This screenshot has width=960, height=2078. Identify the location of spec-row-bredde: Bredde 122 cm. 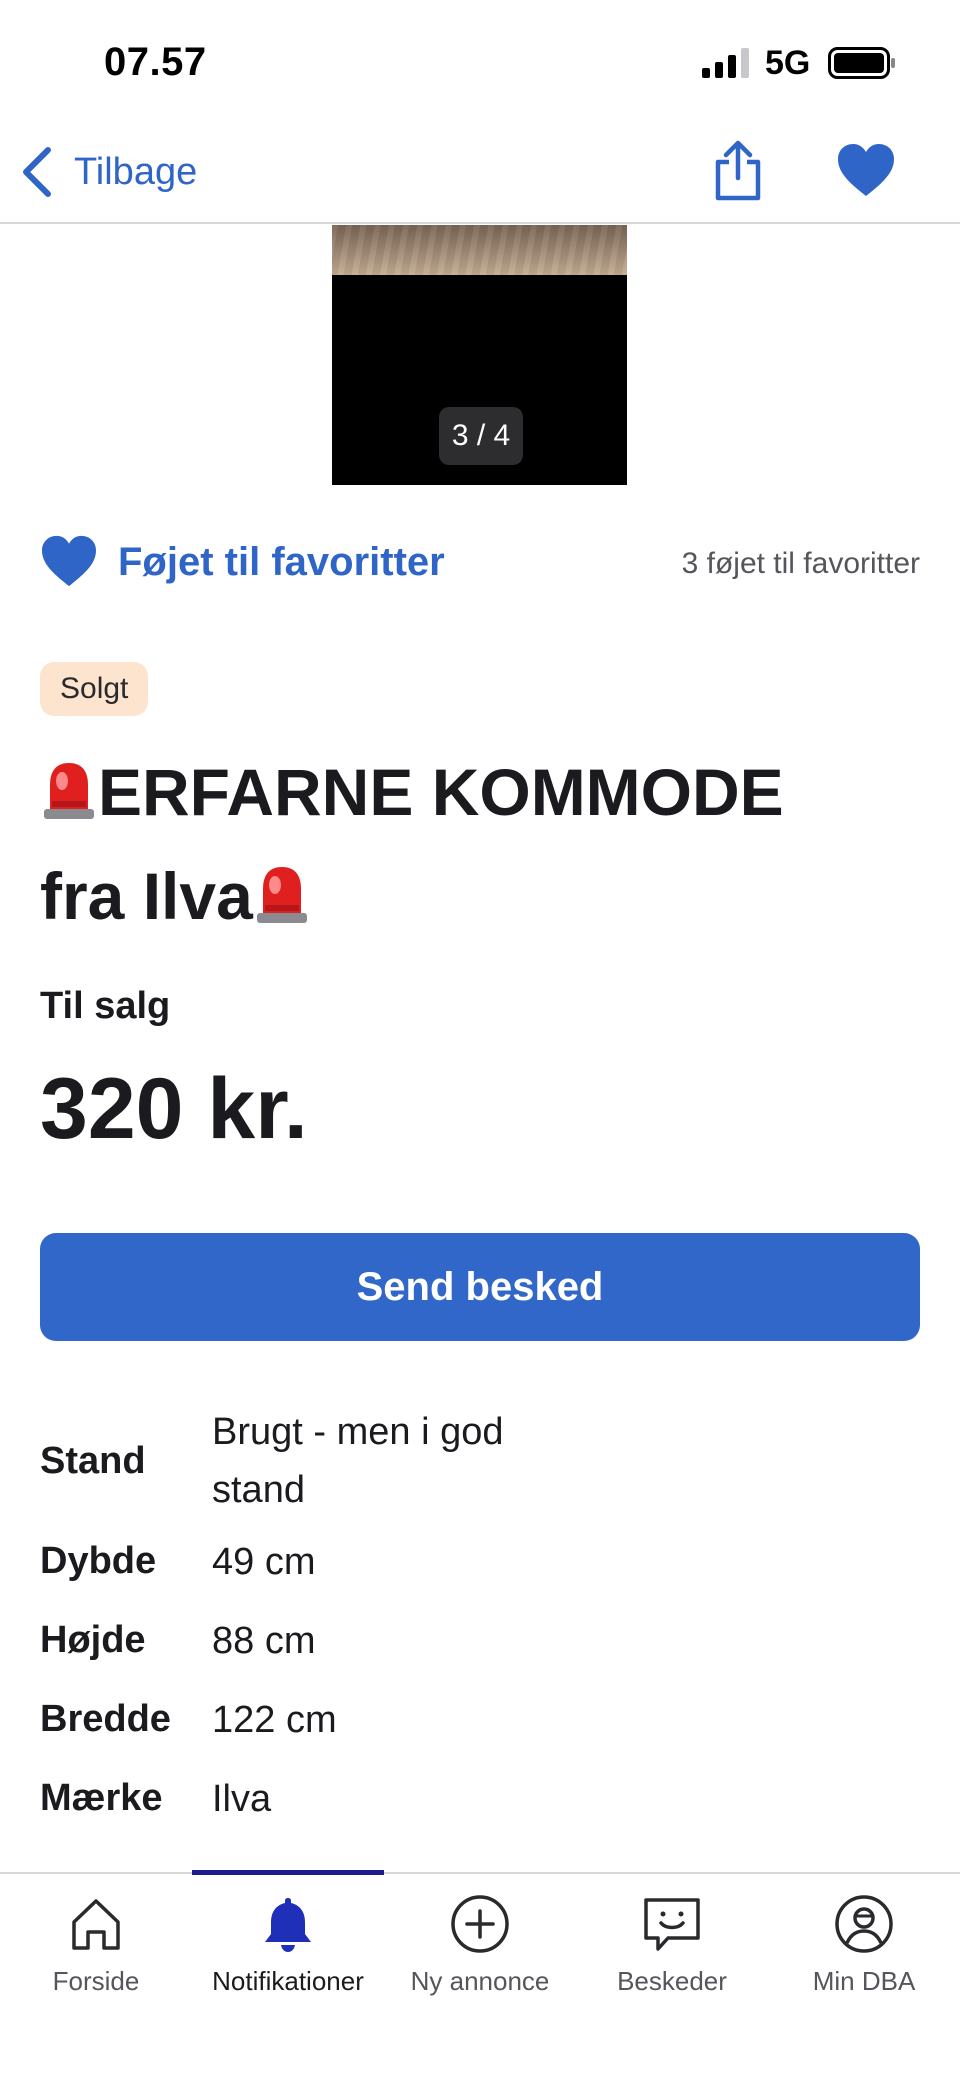
(480, 1719).